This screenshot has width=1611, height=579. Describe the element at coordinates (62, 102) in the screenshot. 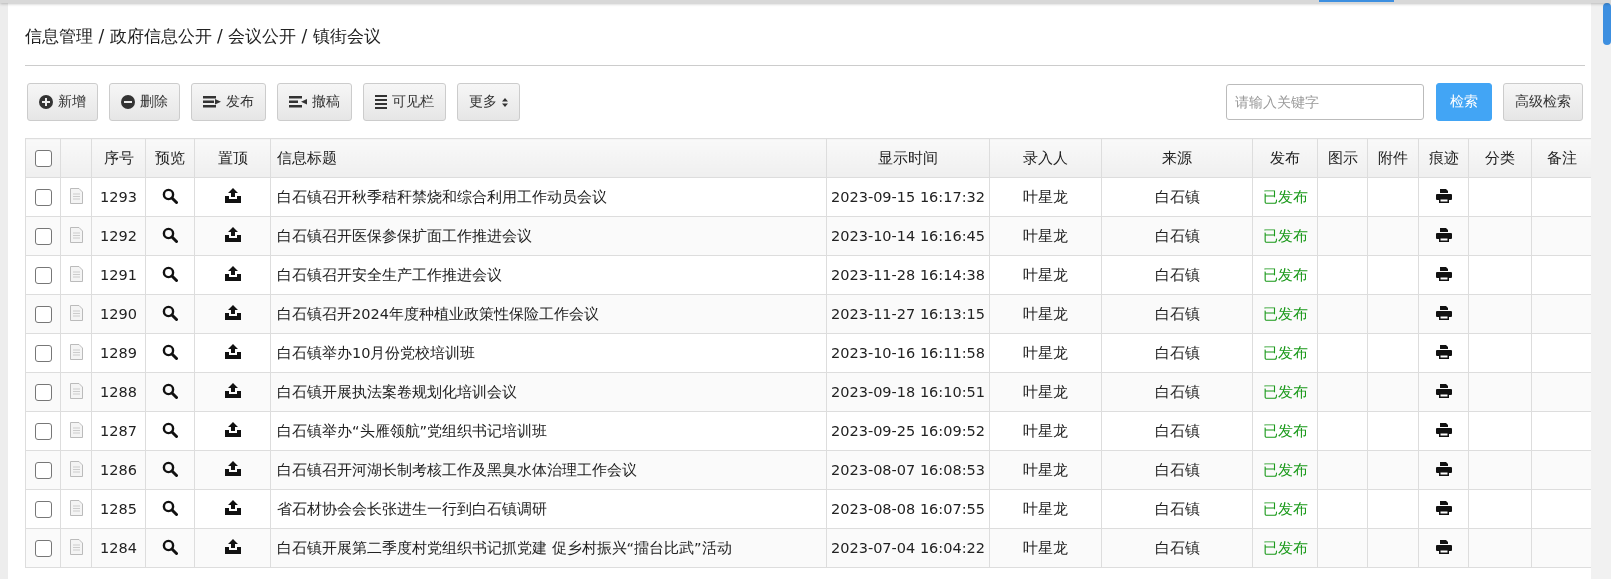

I see `toolbar-button: 新增` at that location.